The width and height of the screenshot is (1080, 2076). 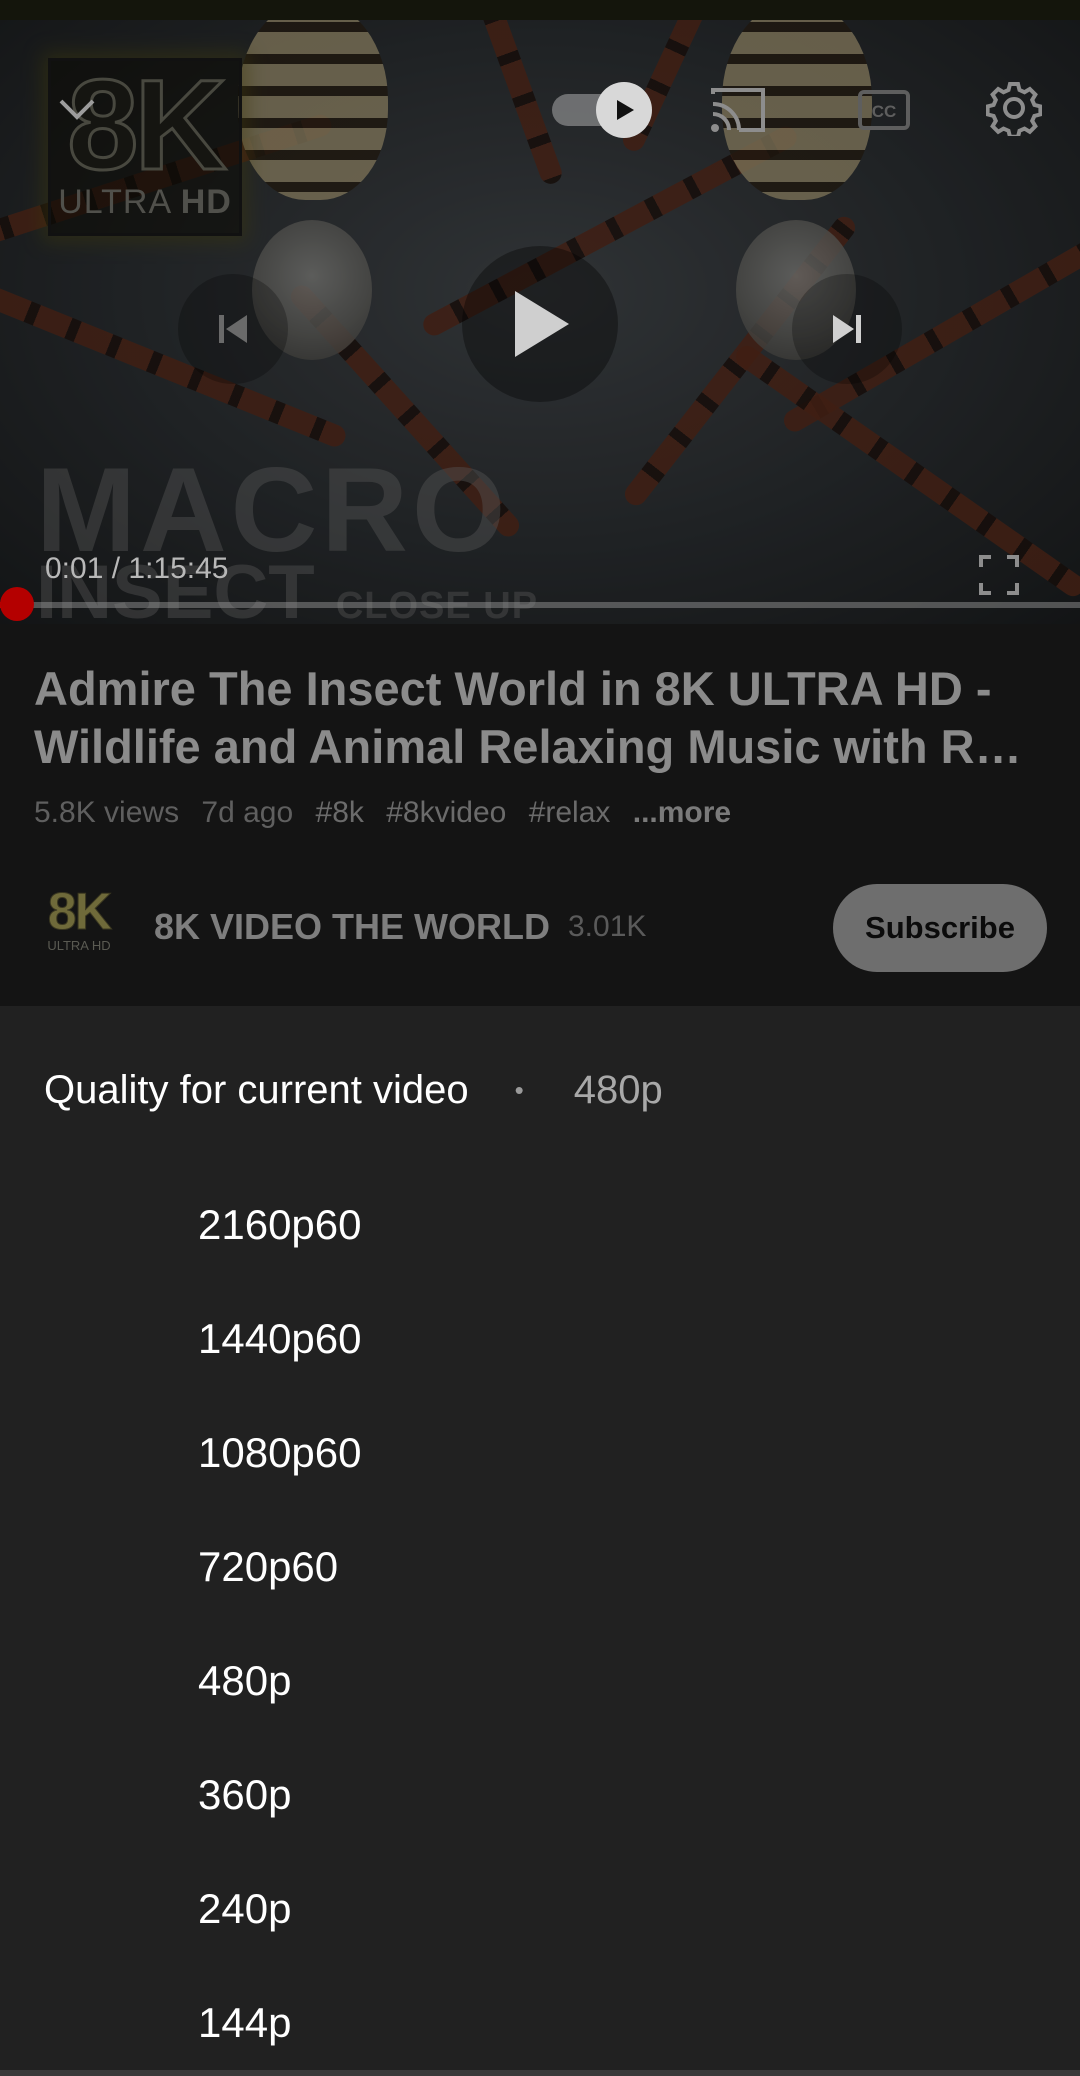 I want to click on hashtag: #8kvideo, so click(x=446, y=812).